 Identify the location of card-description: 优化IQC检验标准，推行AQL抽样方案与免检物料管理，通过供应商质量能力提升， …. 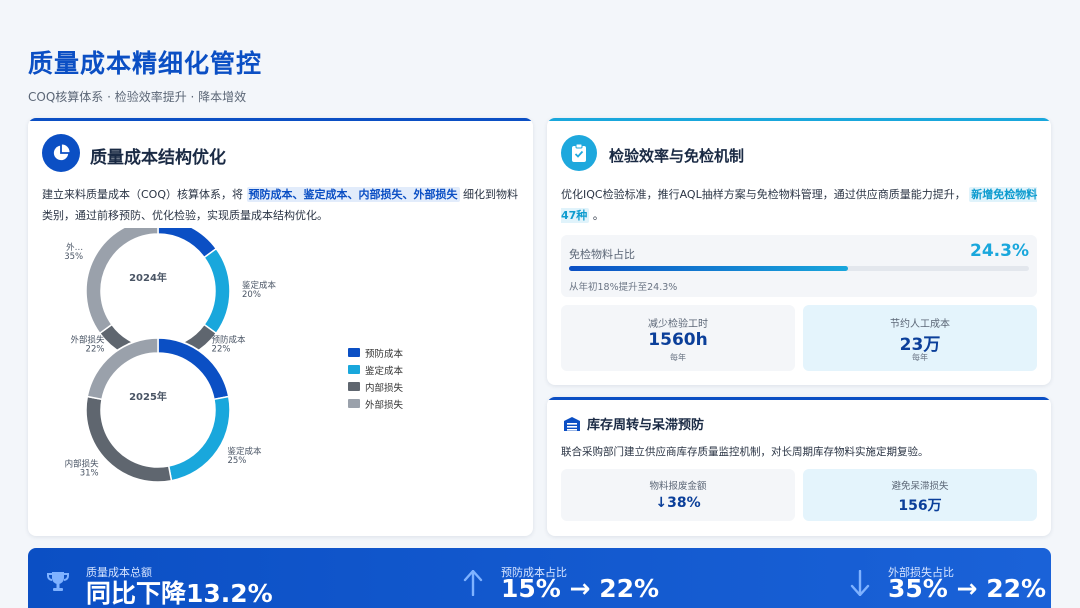
(801, 205).